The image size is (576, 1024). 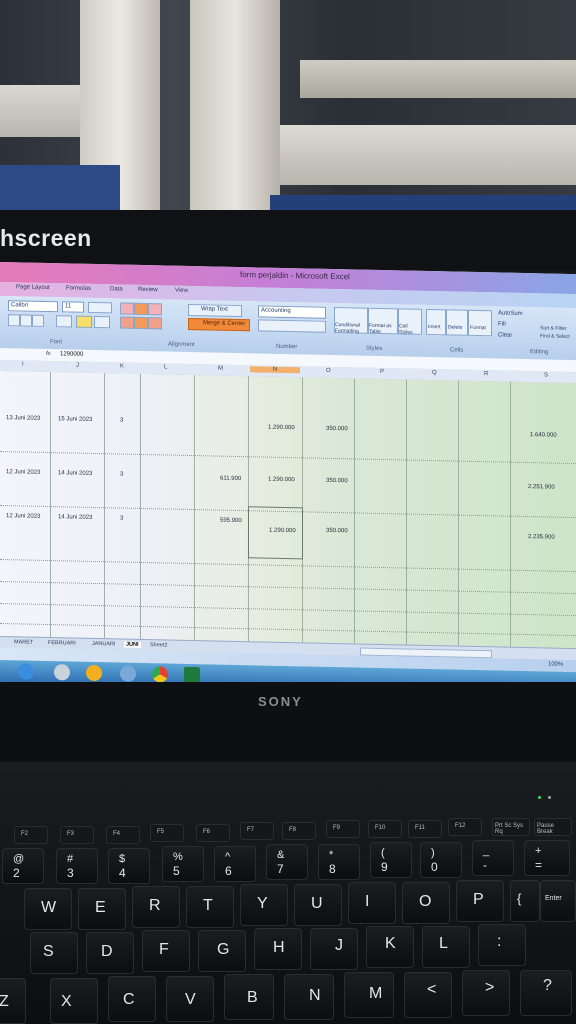 I want to click on column-header-n: N, so click(x=275, y=370).